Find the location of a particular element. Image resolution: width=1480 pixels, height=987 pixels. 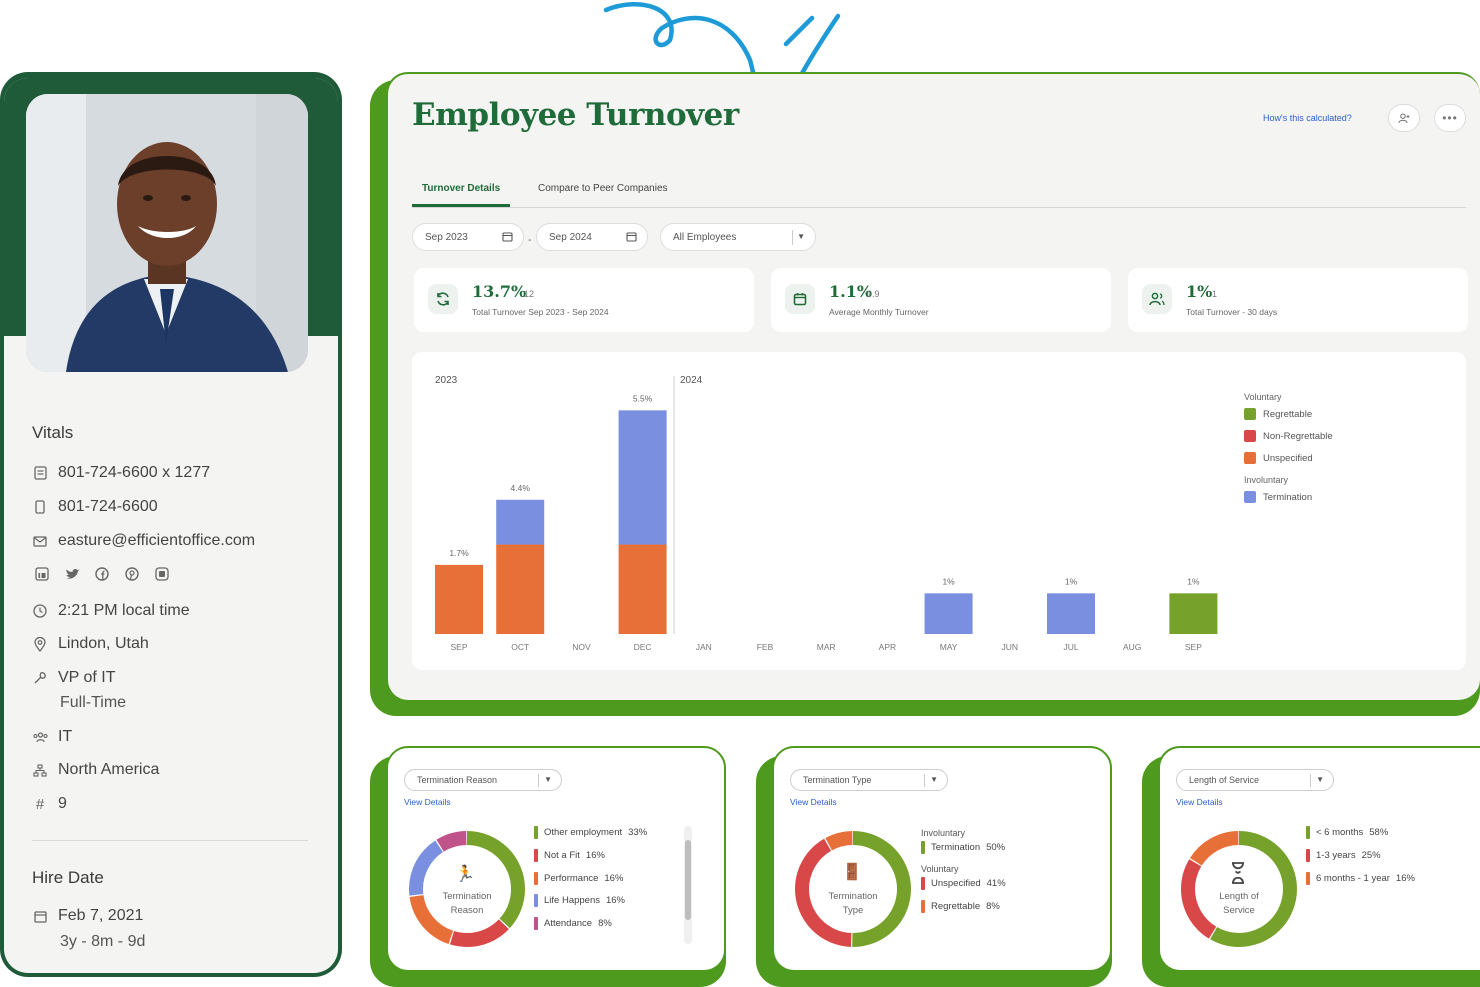

email-row: easture@efficientoffice.com is located at coordinates (143, 541).